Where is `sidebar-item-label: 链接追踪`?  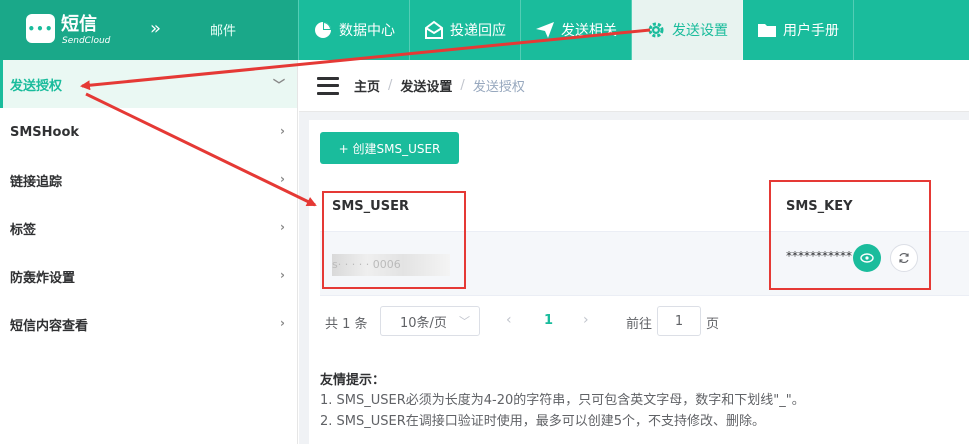 sidebar-item-label: 链接追踪 is located at coordinates (36, 182).